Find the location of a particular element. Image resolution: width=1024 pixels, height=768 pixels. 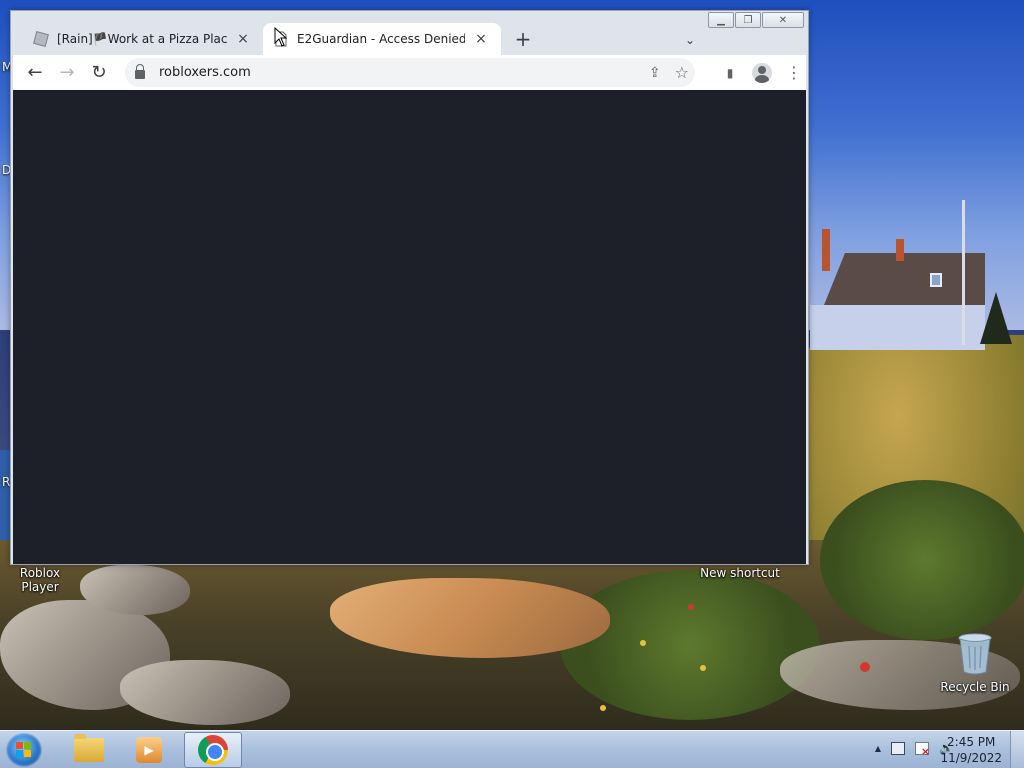

taskbar-explorer-button is located at coordinates (89, 750).